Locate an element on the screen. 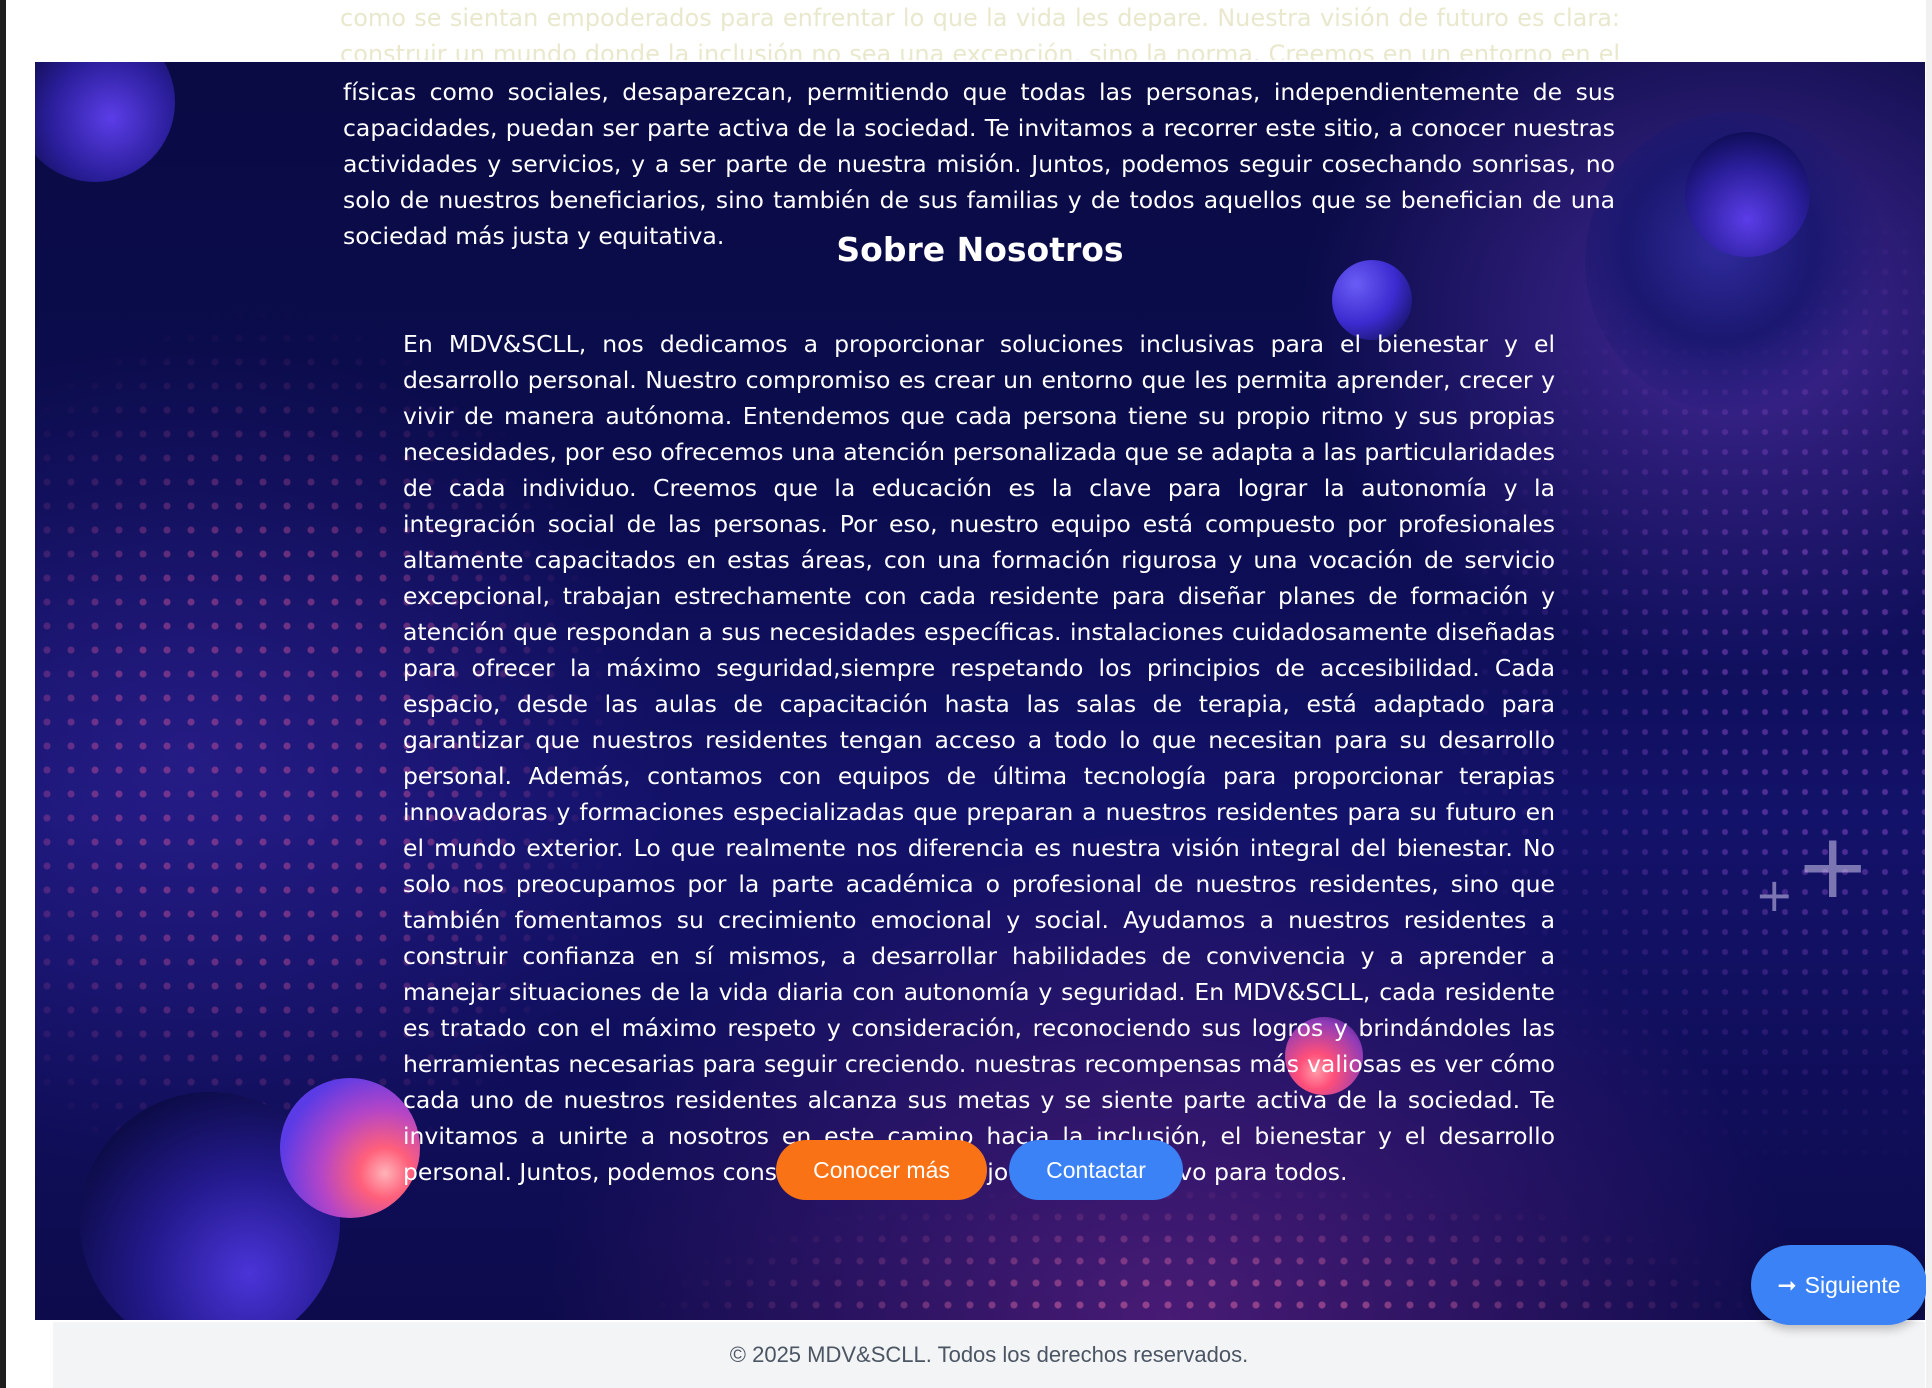 The height and width of the screenshot is (1388, 1932). about-title: Sobre Nosotros is located at coordinates (980, 249).